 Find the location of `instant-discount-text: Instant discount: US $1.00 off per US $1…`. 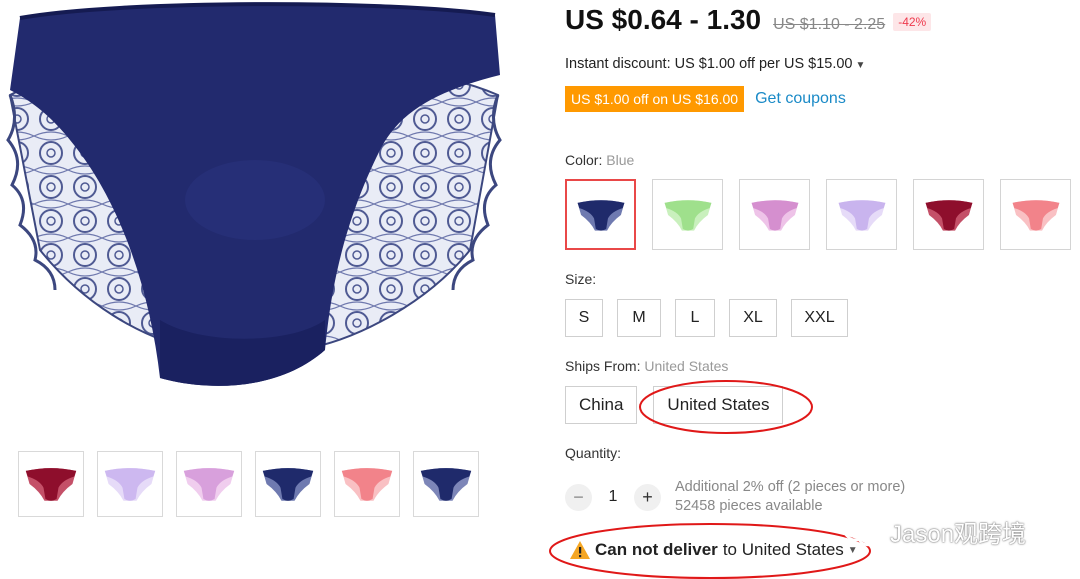

instant-discount-text: Instant discount: US $1.00 off per US $1… is located at coordinates (709, 64).